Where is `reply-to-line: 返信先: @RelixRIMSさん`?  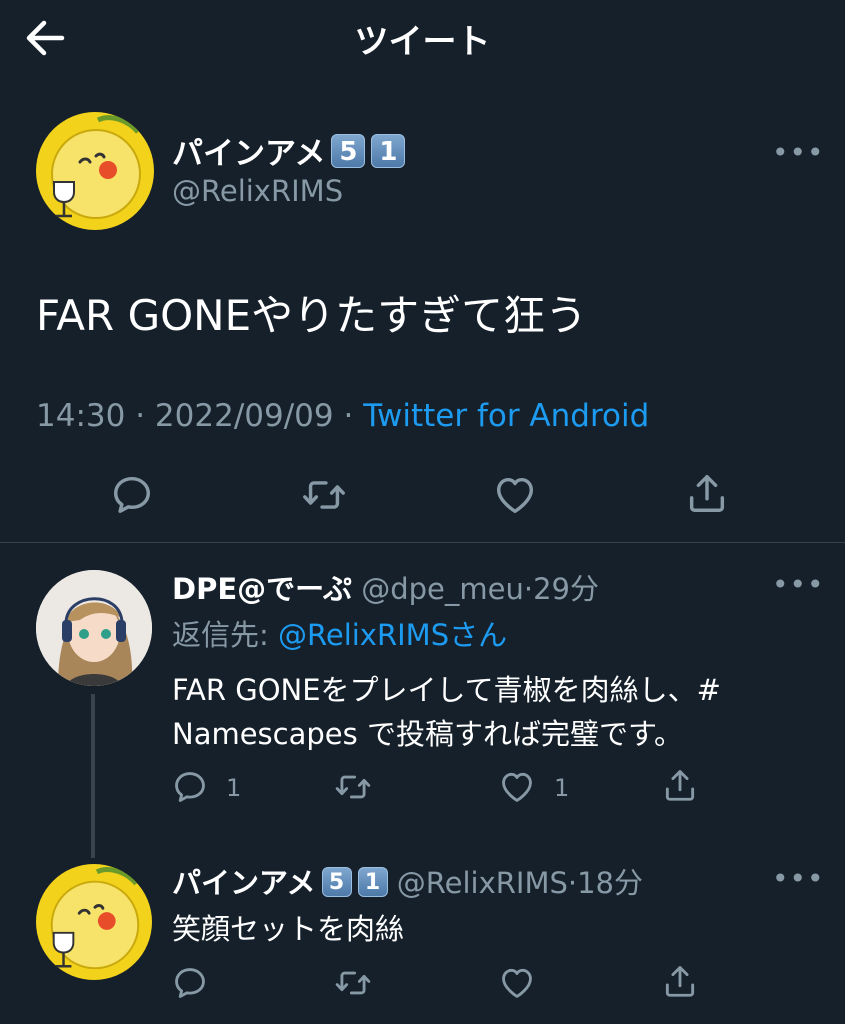 reply-to-line: 返信先: @RelixRIMSさん is located at coordinates (339, 633).